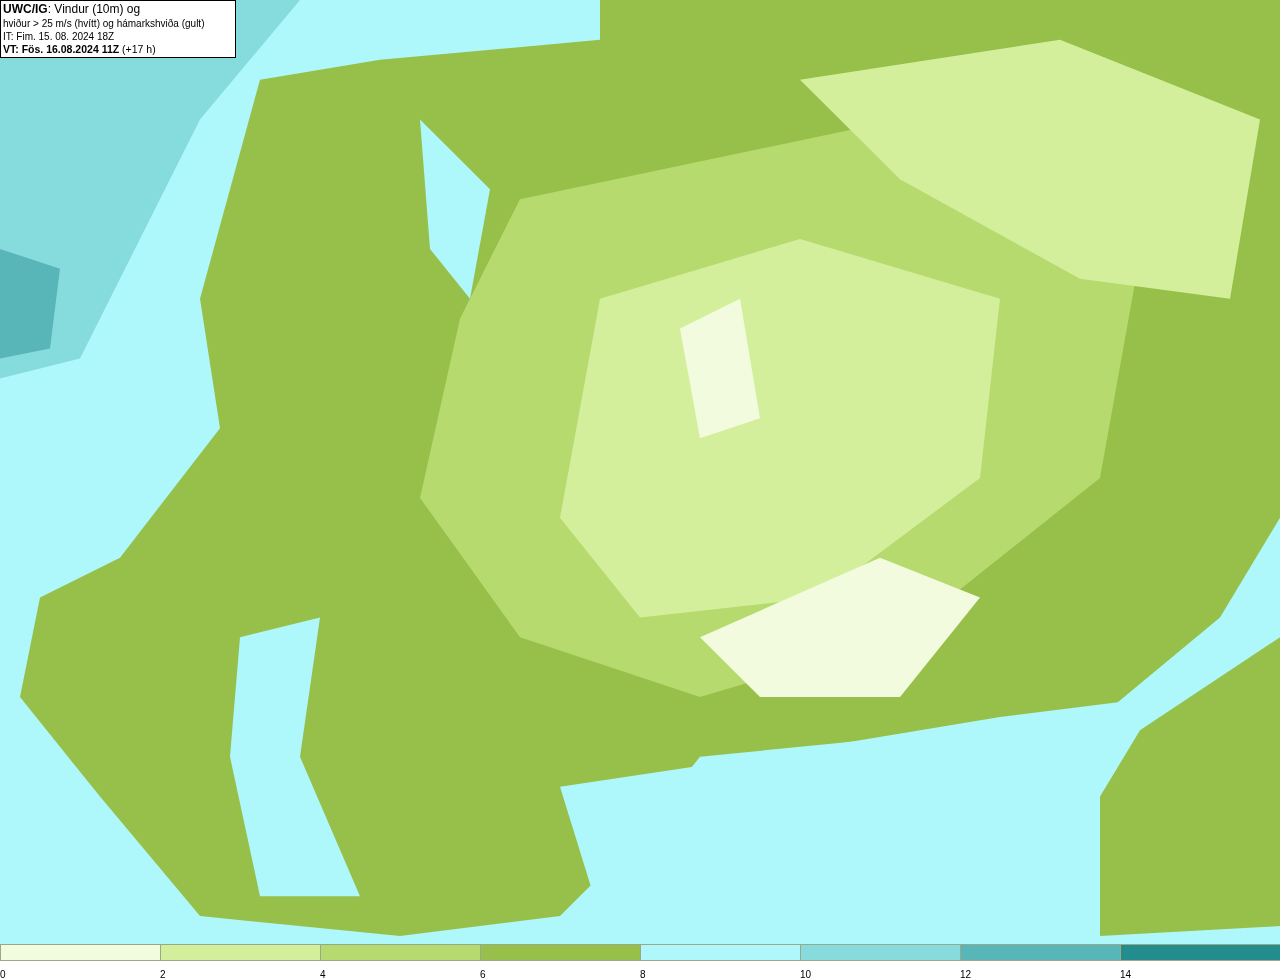 This screenshot has width=1280, height=978. What do you see at coordinates (80, 49) in the screenshot?
I see `title-line: VT: Fös. 16.08.2024 11Z (+17 h)` at bounding box center [80, 49].